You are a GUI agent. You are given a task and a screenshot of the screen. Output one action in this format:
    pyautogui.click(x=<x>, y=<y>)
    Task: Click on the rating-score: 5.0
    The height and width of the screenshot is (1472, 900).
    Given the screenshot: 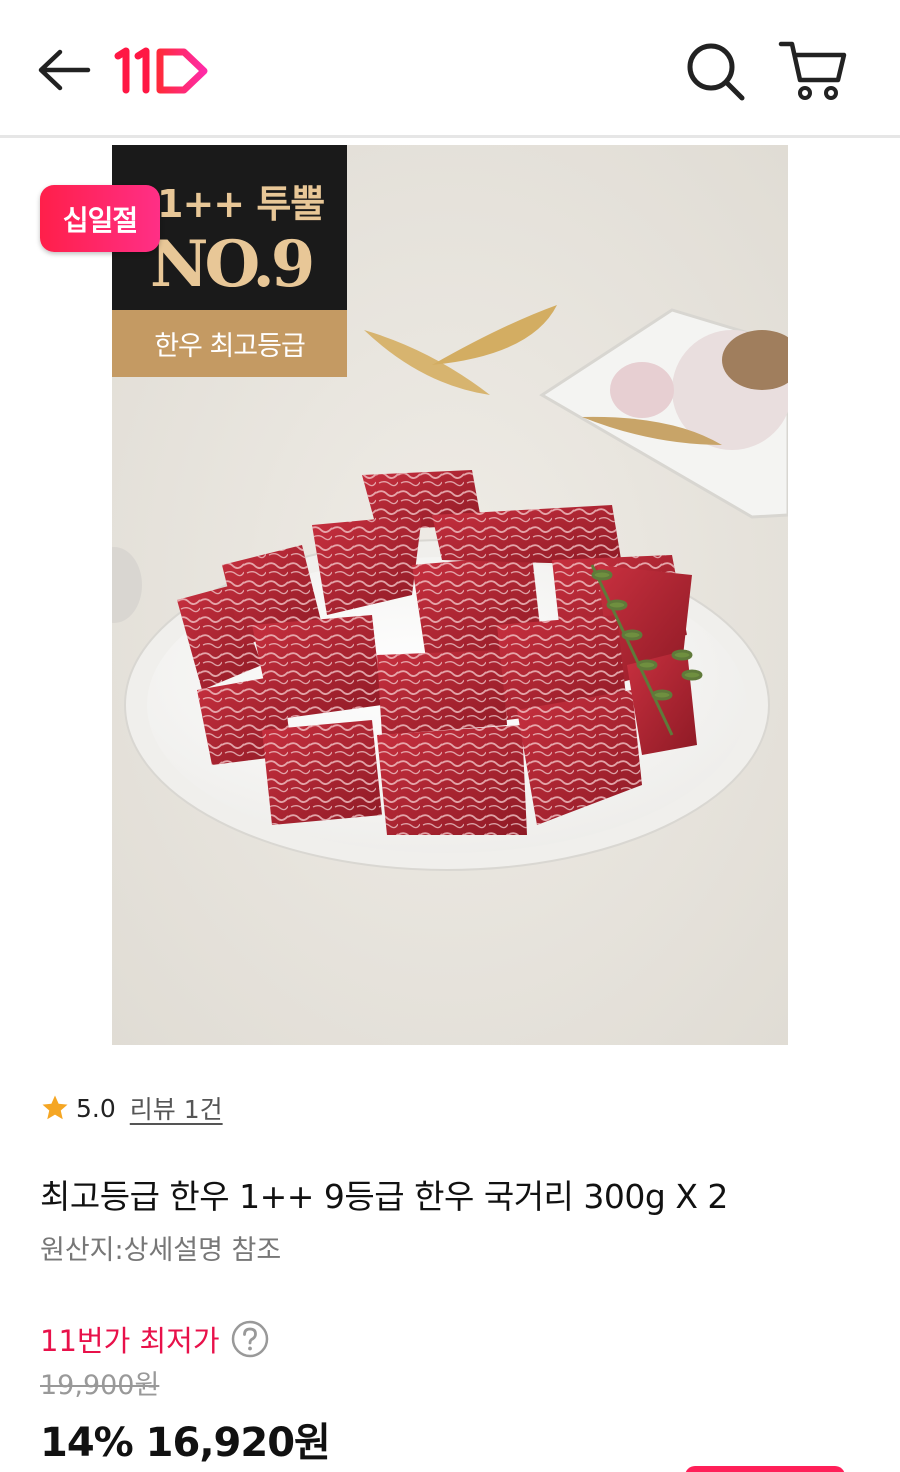 What is the action you would take?
    pyautogui.click(x=96, y=1108)
    